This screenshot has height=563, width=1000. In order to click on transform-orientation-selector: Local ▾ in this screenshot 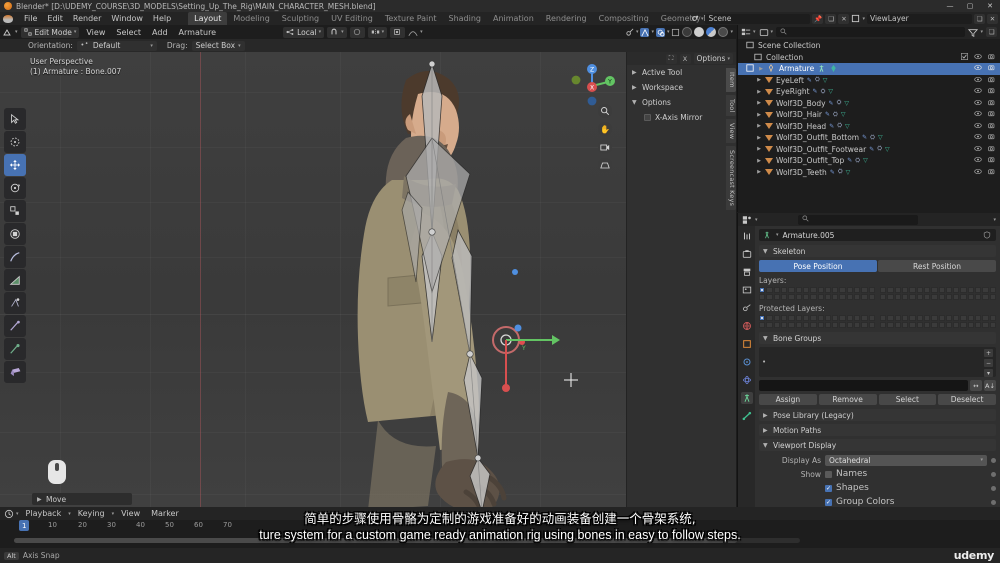, I will do `click(304, 32)`.